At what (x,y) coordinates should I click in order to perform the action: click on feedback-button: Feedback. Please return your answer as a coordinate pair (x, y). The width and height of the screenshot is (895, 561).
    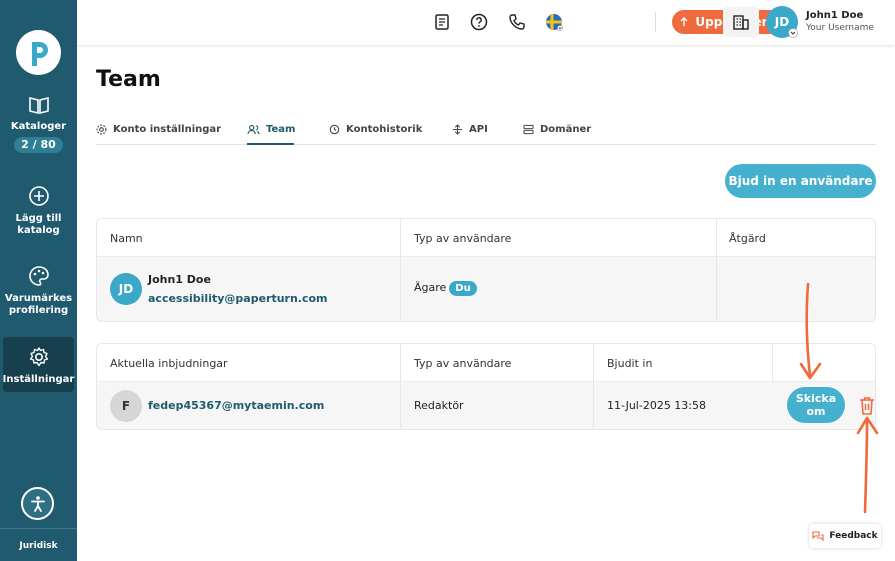
    Looking at the image, I should click on (845, 536).